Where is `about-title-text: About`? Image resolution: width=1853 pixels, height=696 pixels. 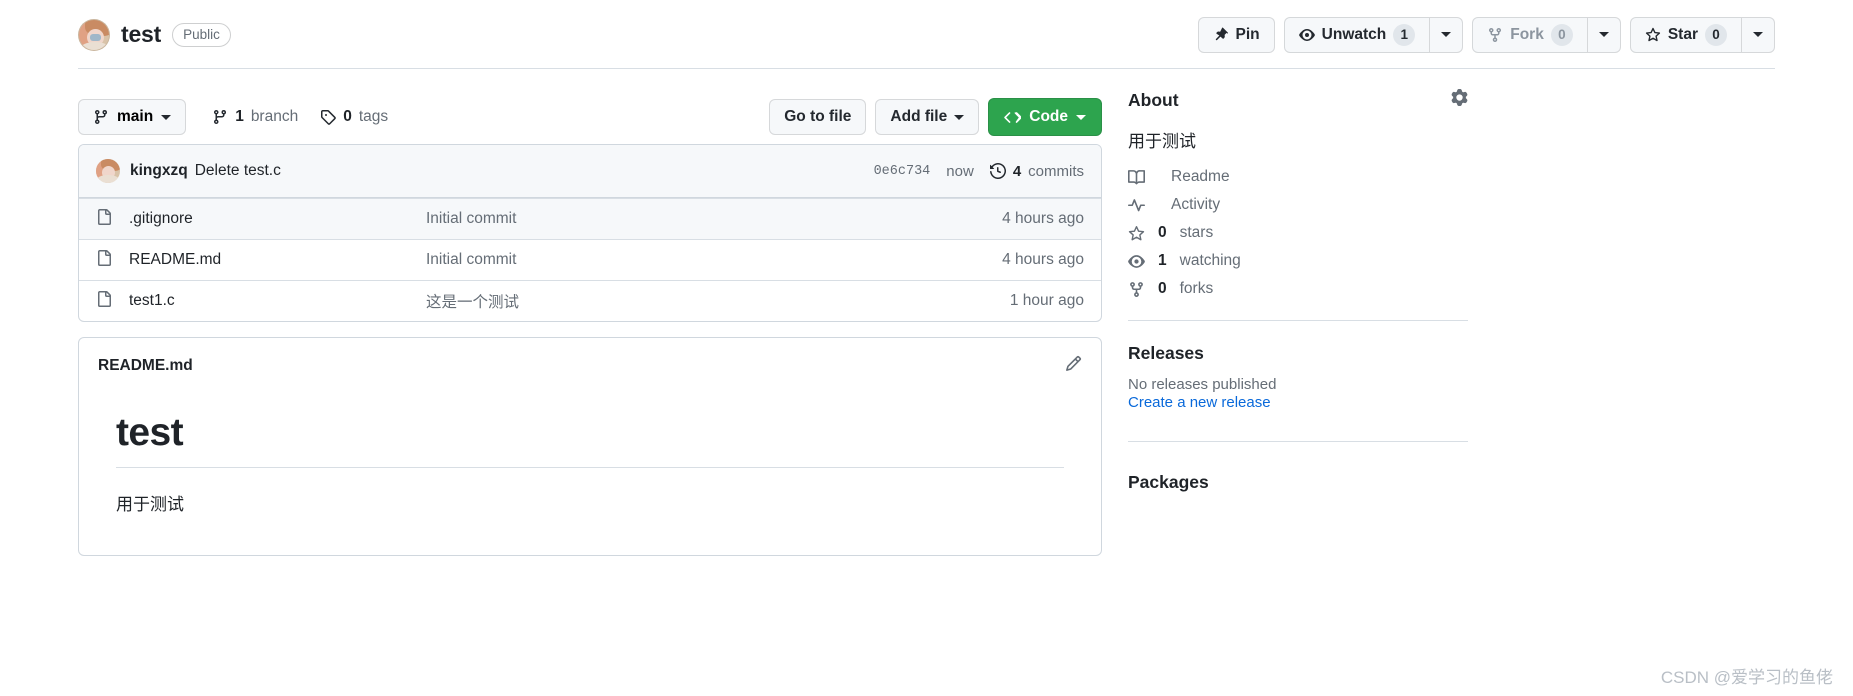
about-title-text: About is located at coordinates (1153, 99).